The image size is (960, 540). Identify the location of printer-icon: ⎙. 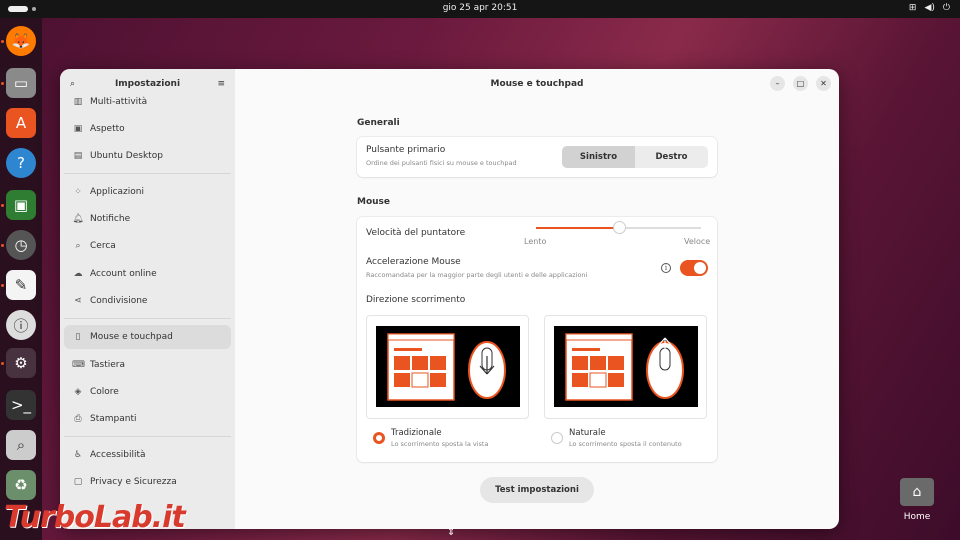
(78, 419).